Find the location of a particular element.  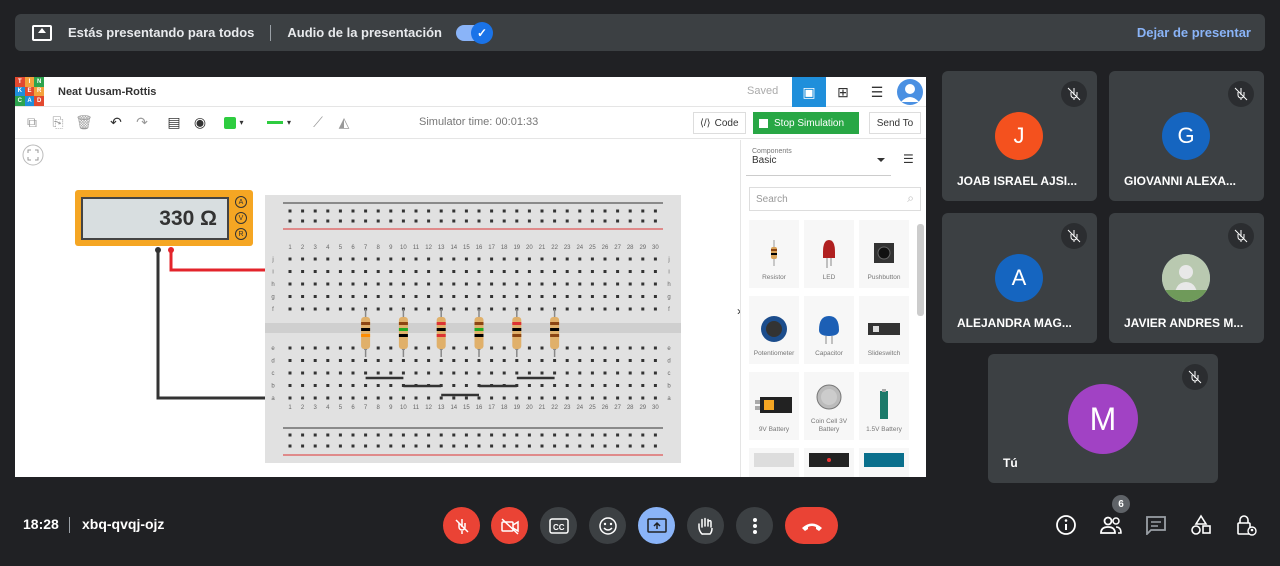

schematic-view-icon: ⊞ is located at coordinates (843, 92).